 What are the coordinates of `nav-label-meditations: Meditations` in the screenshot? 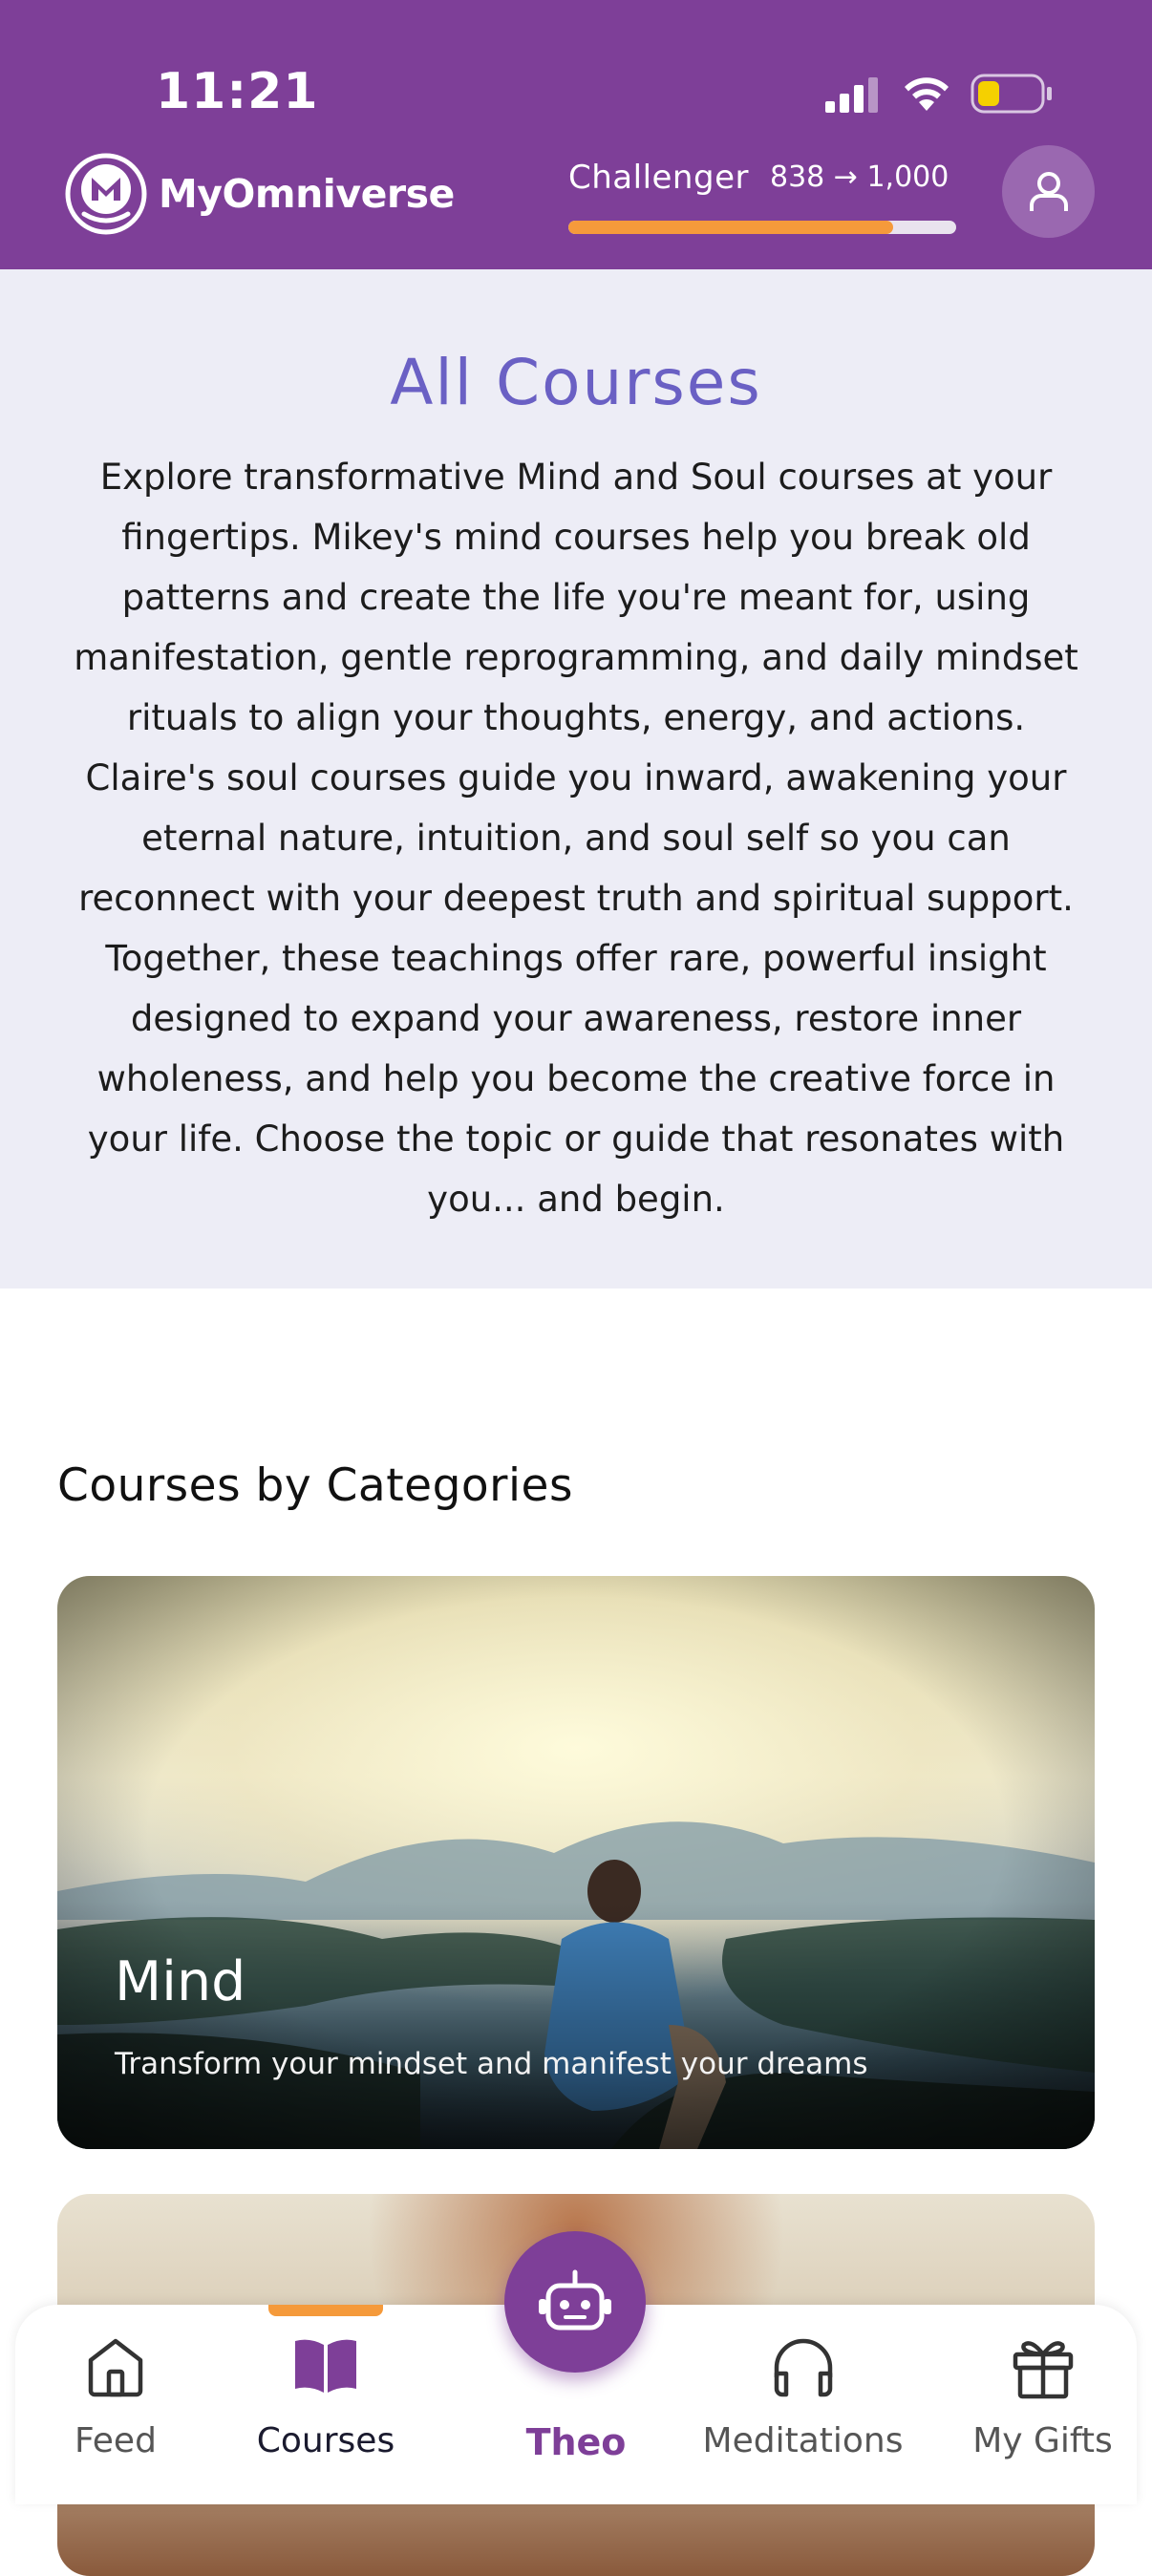 It's located at (803, 2440).